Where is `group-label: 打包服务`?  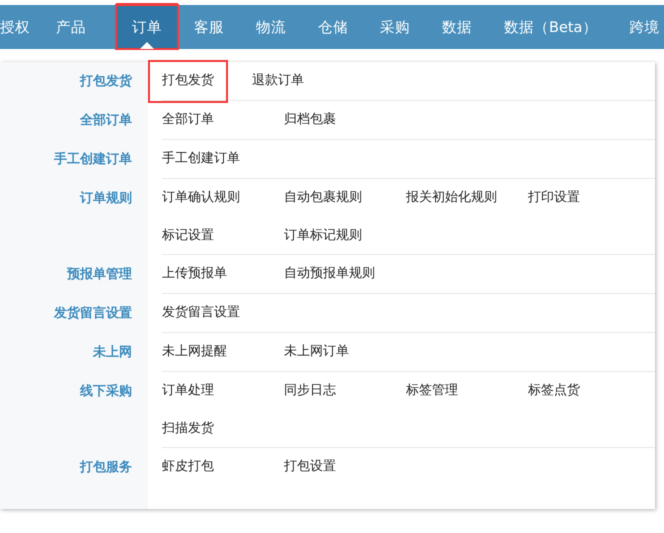 group-label: 打包服务 is located at coordinates (106, 468).